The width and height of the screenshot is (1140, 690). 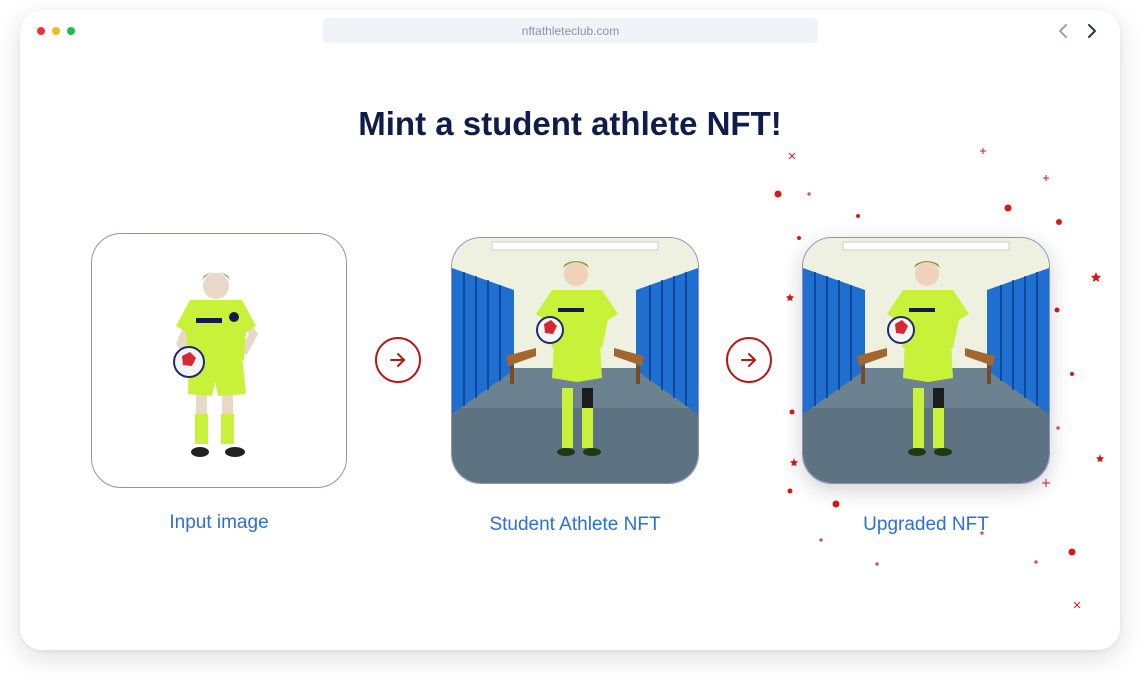 I want to click on upgraded-nft-locker-room-artwork, so click(x=926, y=360).